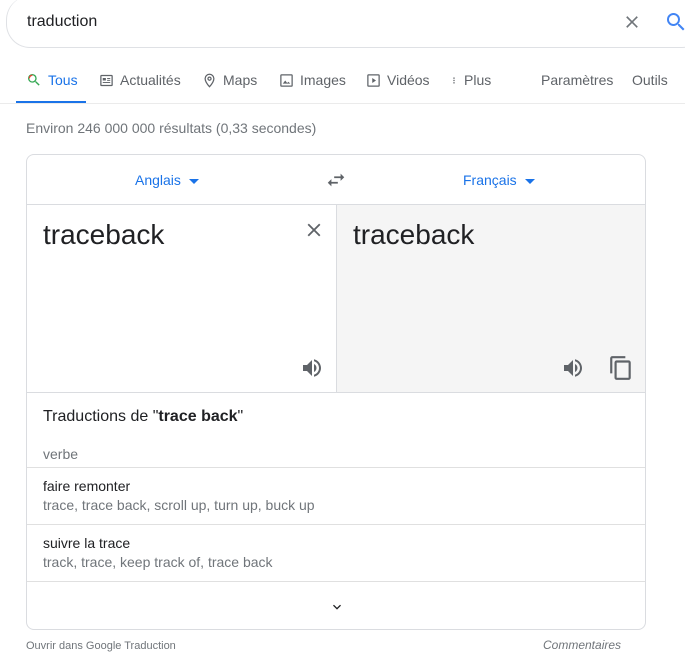 The width and height of the screenshot is (685, 653). Describe the element at coordinates (101, 416) in the screenshot. I see `dictionary-title-prefix: Traductions de "` at that location.